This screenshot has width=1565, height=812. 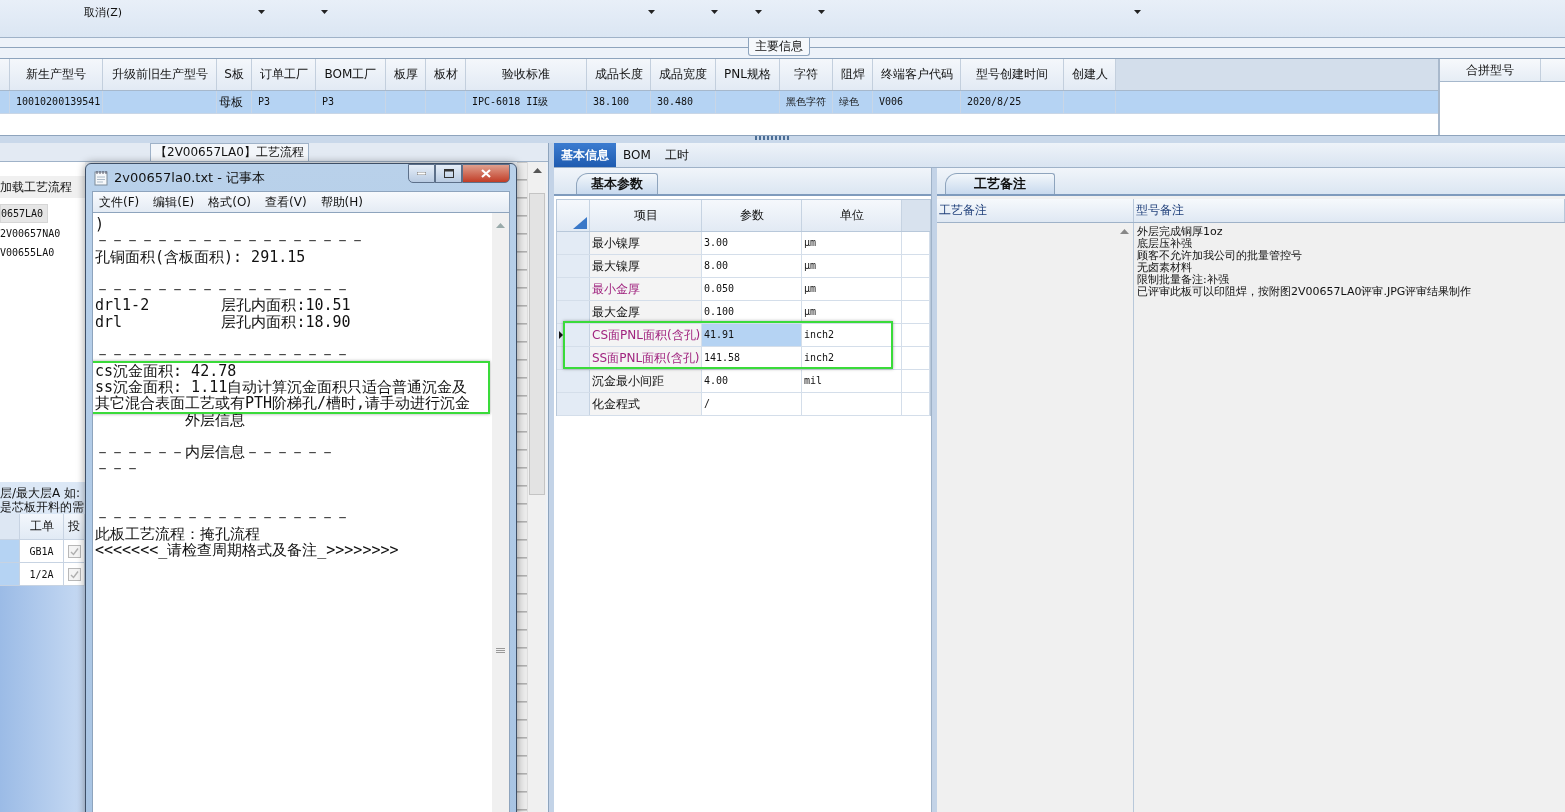 I want to click on table-cell: 41.91, so click(x=752, y=335).